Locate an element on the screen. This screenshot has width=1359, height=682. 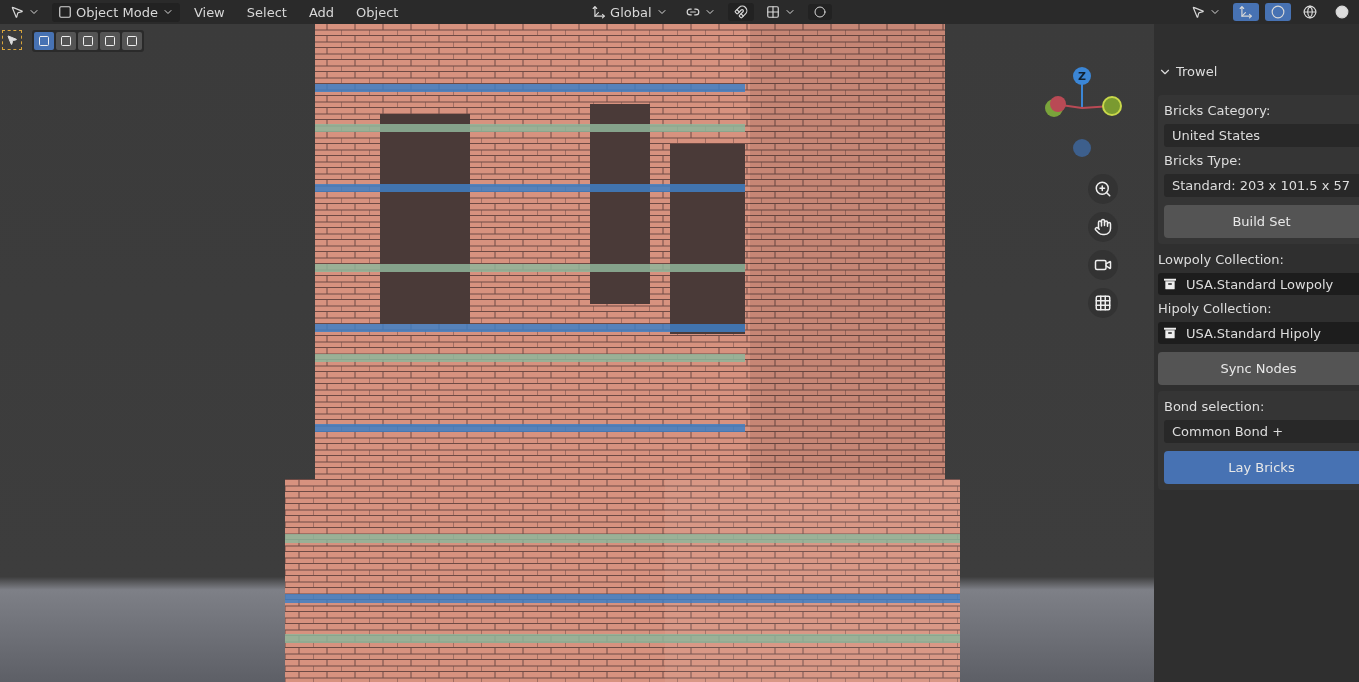
collection-name: USA.Standard Lowpoly is located at coordinates (1260, 284).